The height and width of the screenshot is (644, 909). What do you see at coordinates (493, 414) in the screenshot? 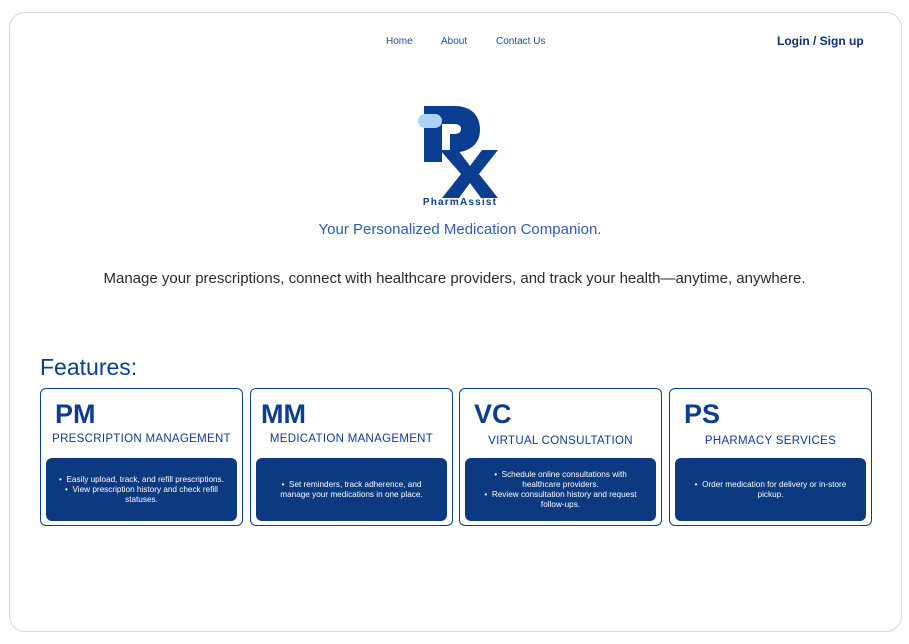
I see `feature-code: VC` at bounding box center [493, 414].